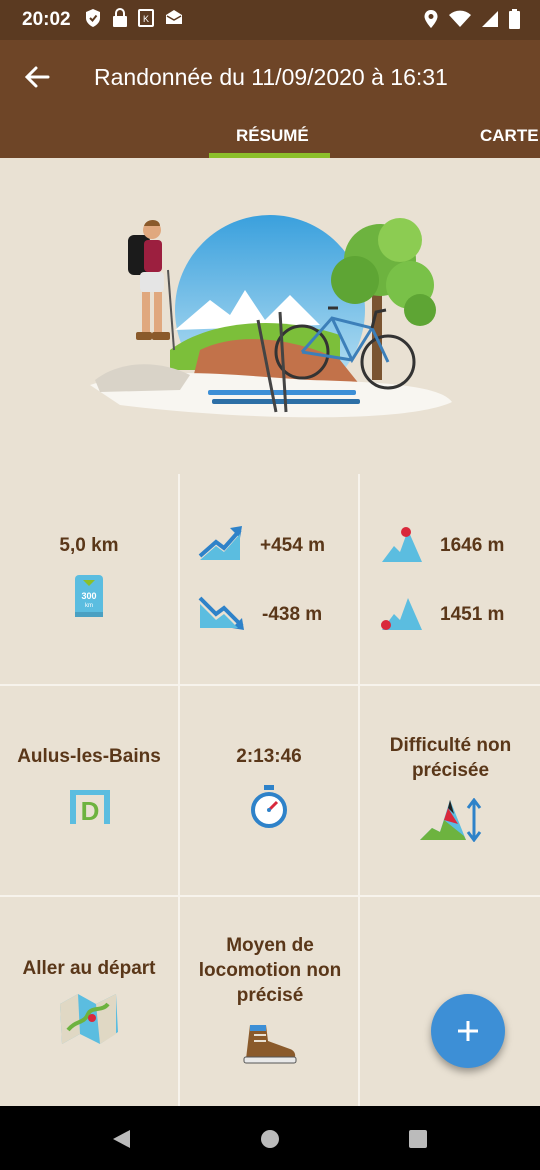  Describe the element at coordinates (509, 136) in the screenshot. I see `tab-carte: CARTE` at that location.